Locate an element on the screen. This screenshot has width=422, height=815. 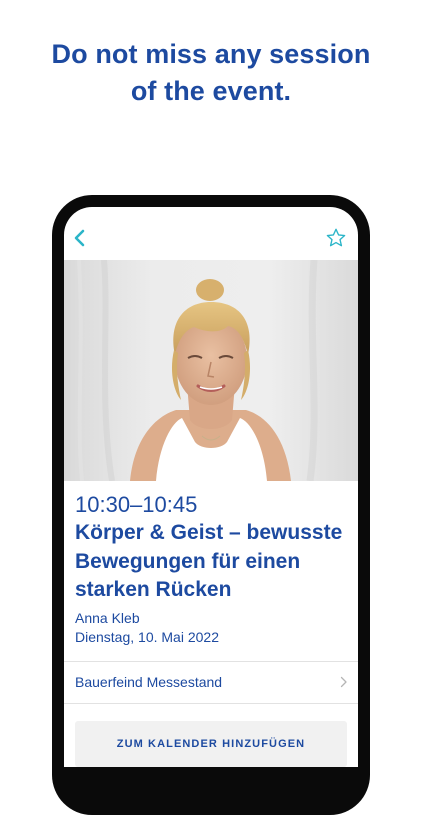
add-to-calendar-button: ZUM KALENDER HINZUFÜGEN is located at coordinates (211, 744).